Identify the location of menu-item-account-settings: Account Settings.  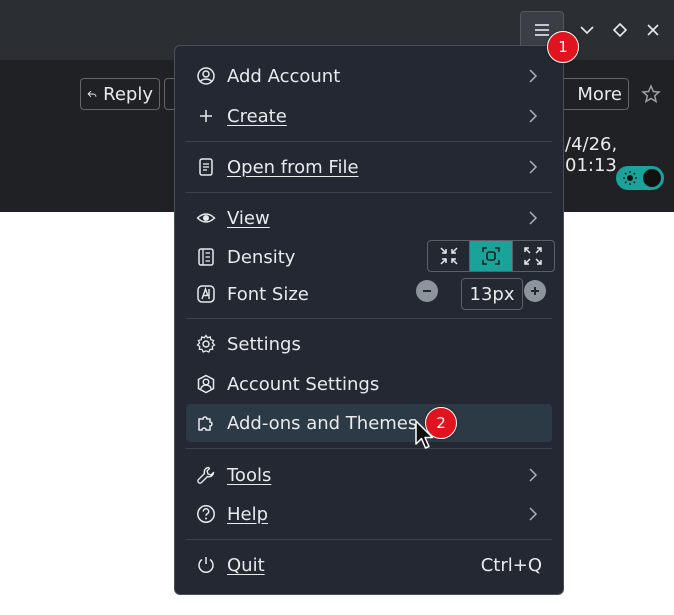
(369, 384).